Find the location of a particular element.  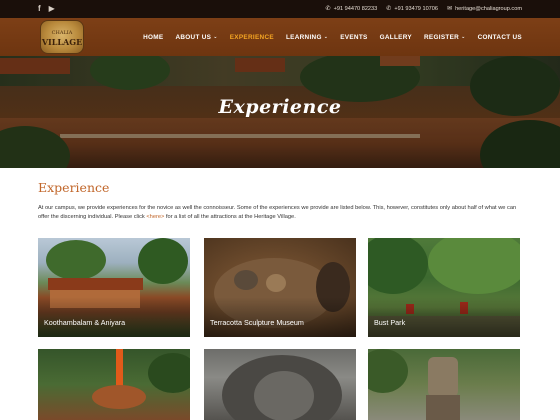

experience-card: Terracotta Sculpture Museum is located at coordinates (280, 287).